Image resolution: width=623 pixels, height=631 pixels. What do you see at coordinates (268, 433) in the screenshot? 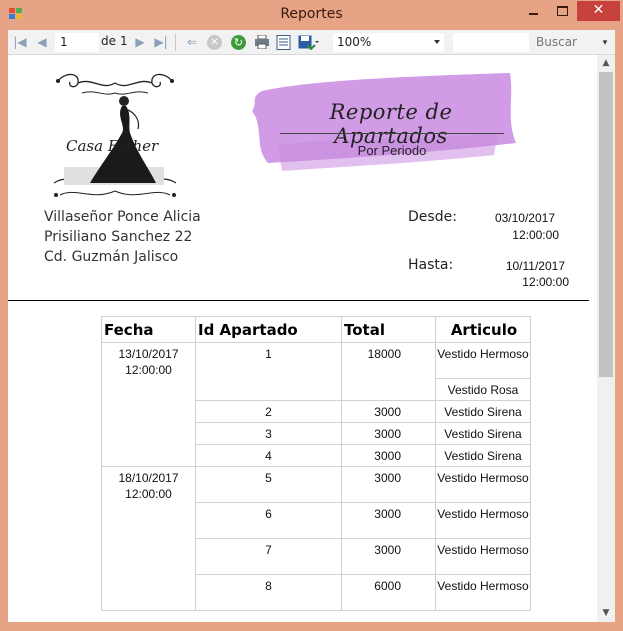
I see `order-id: 3` at bounding box center [268, 433].